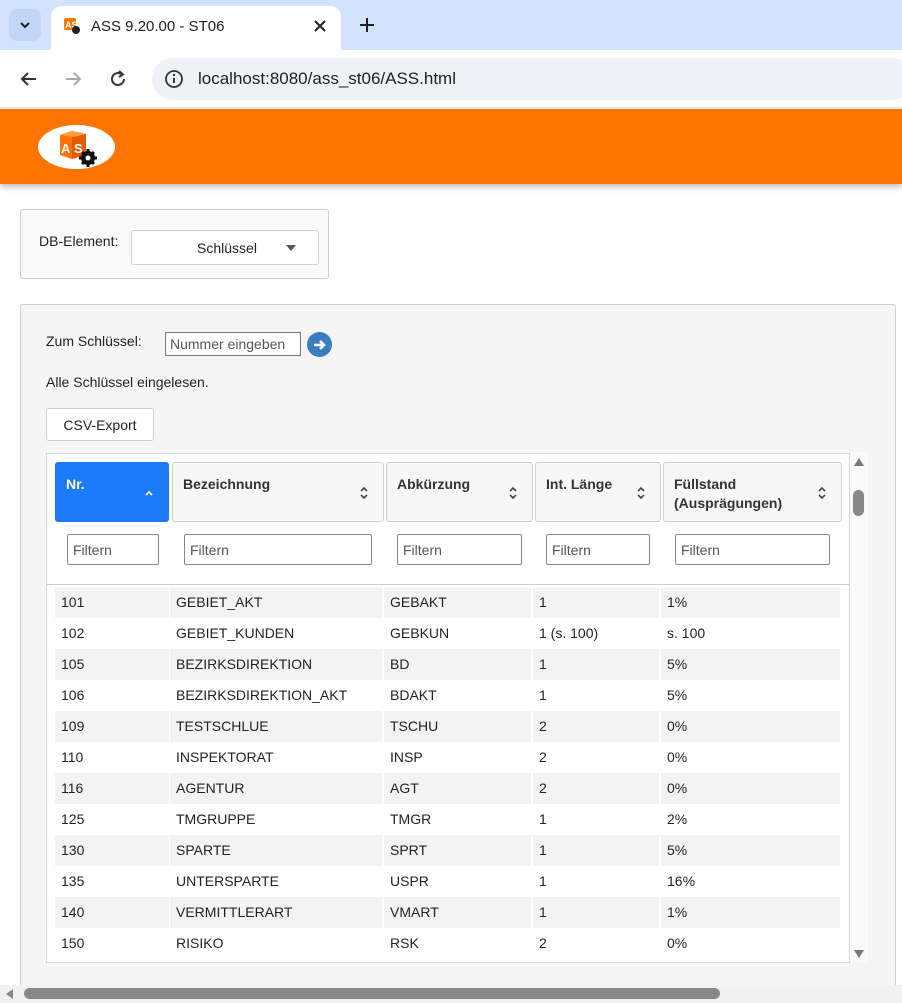 The height and width of the screenshot is (1003, 902). What do you see at coordinates (859, 954) in the screenshot?
I see `scroll-down-icon` at bounding box center [859, 954].